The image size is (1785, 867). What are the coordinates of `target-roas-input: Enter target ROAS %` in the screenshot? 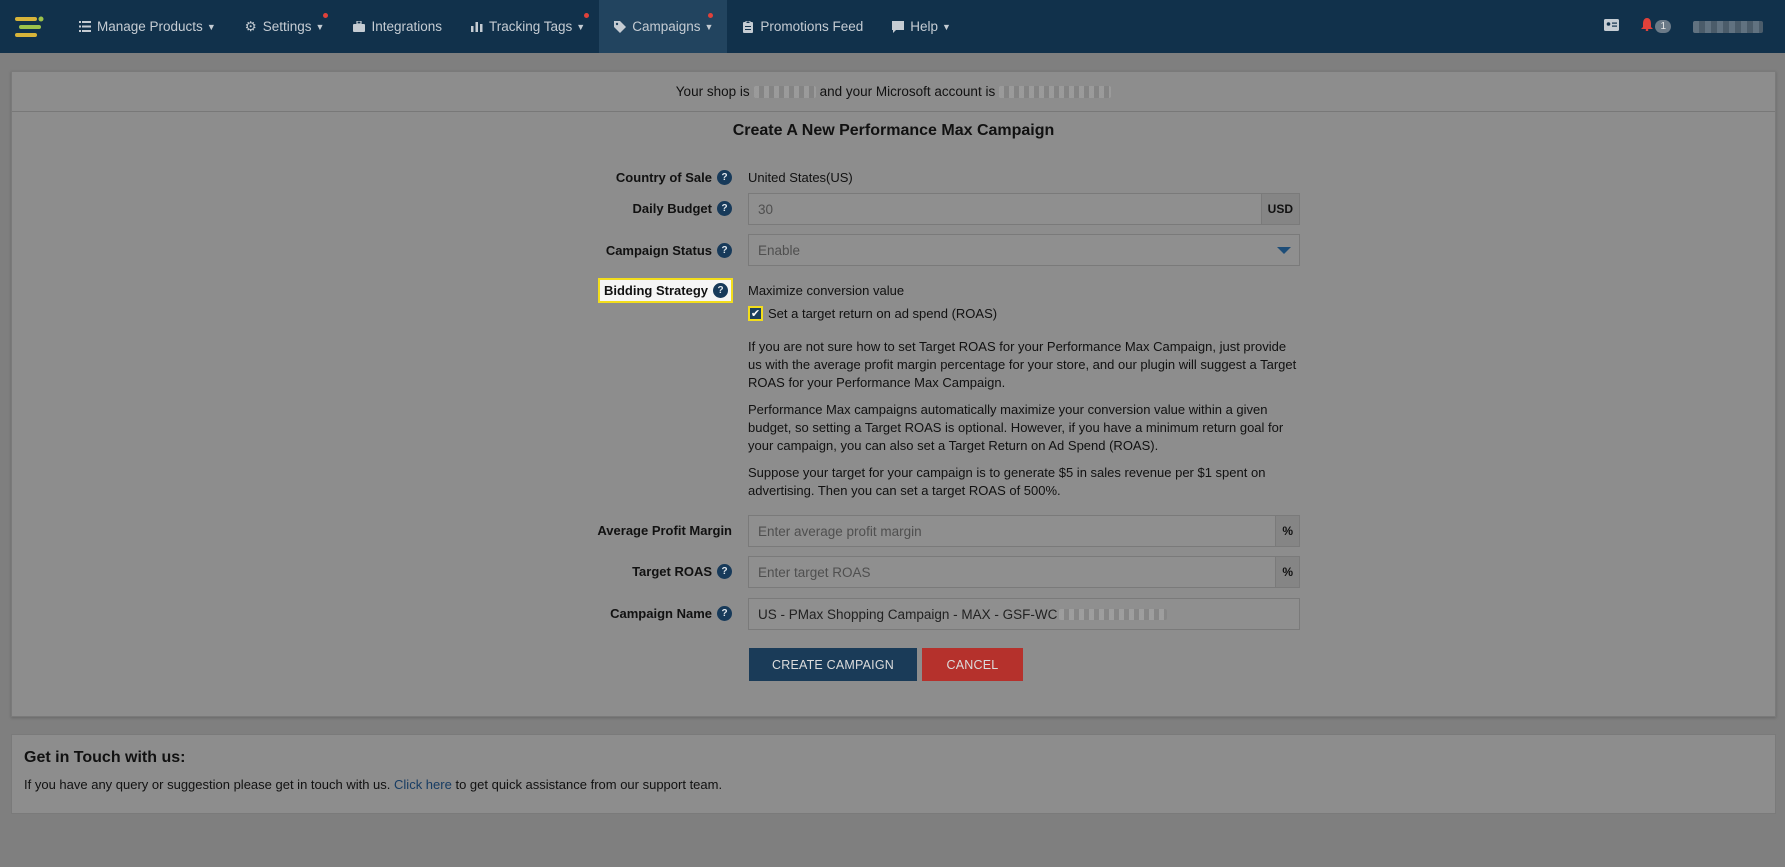 It's located at (1024, 572).